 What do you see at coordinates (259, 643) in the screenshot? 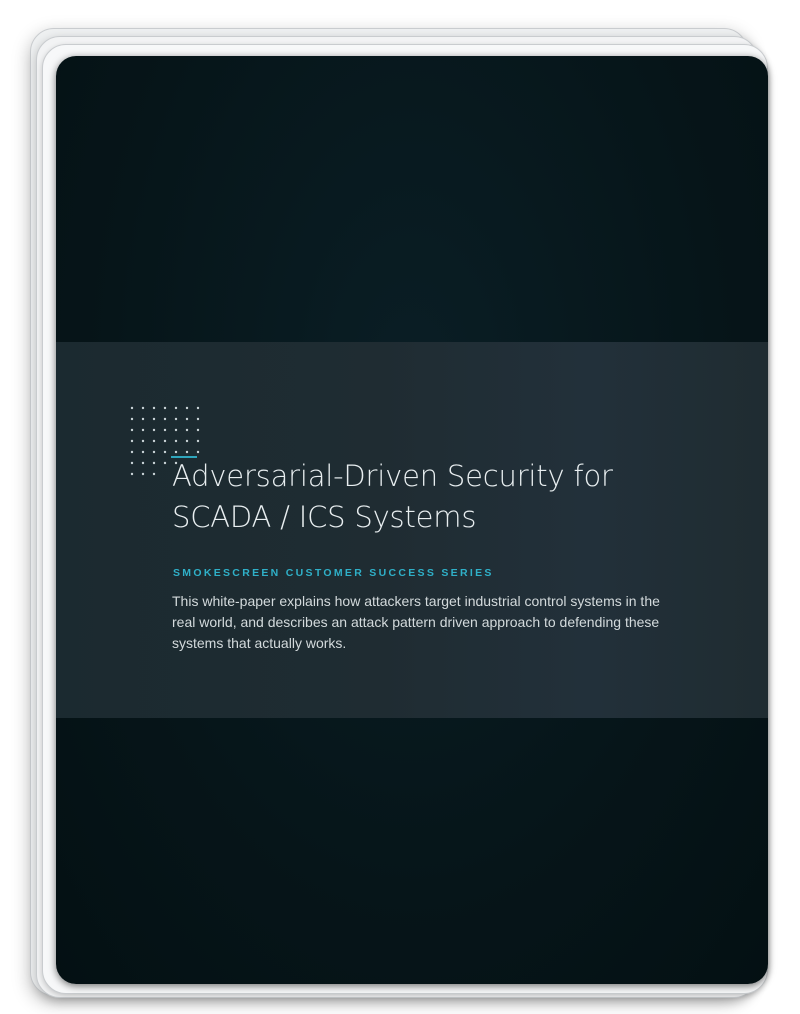
I see `description-line: systems that actually works.` at bounding box center [259, 643].